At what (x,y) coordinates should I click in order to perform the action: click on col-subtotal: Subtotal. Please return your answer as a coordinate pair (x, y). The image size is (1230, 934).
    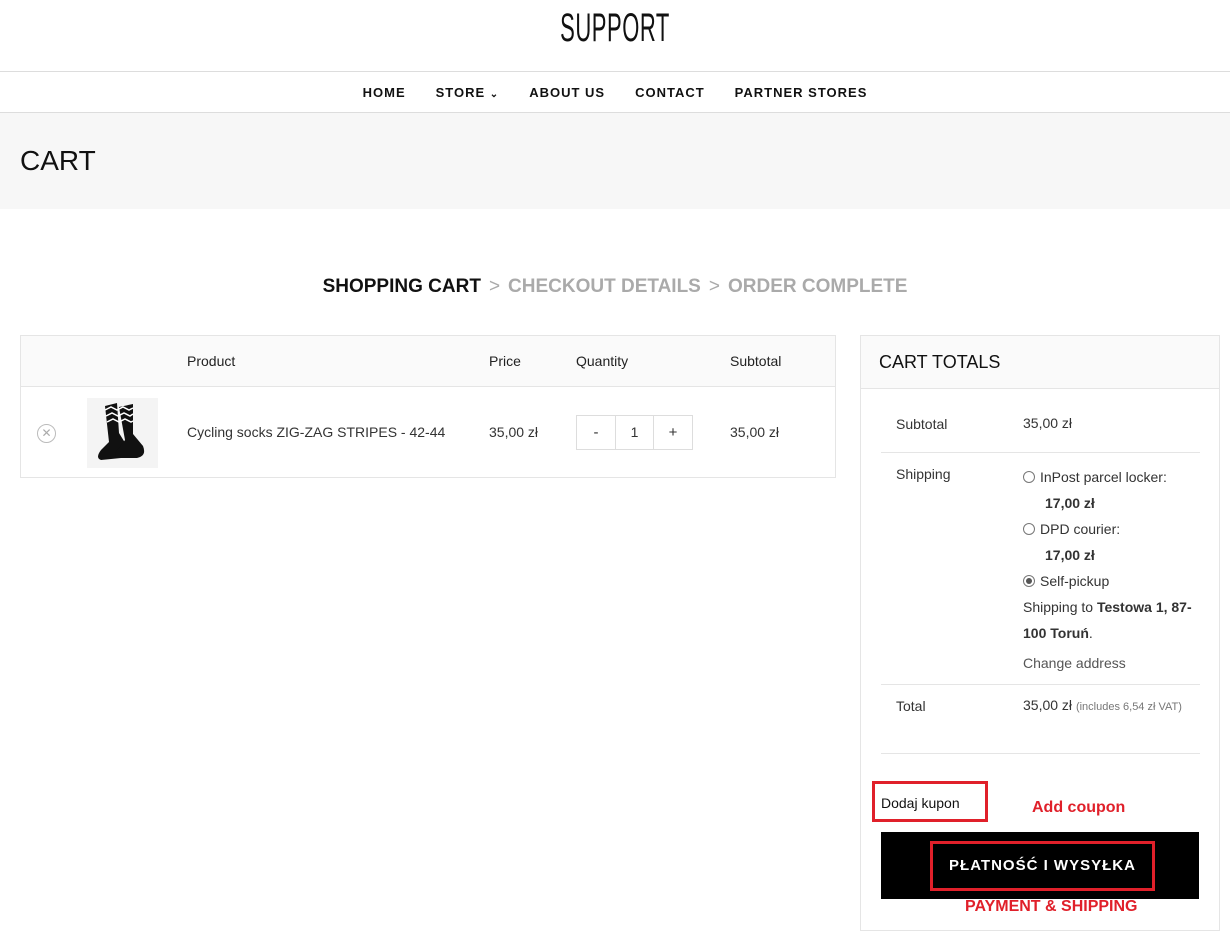
    Looking at the image, I should click on (756, 361).